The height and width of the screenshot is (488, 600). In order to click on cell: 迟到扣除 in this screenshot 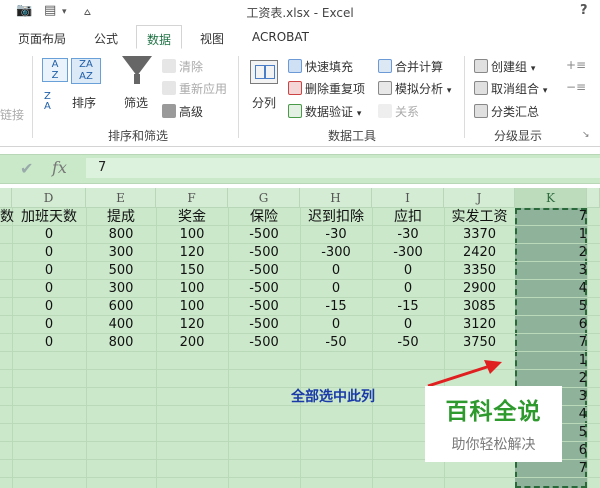, I will do `click(336, 217)`.